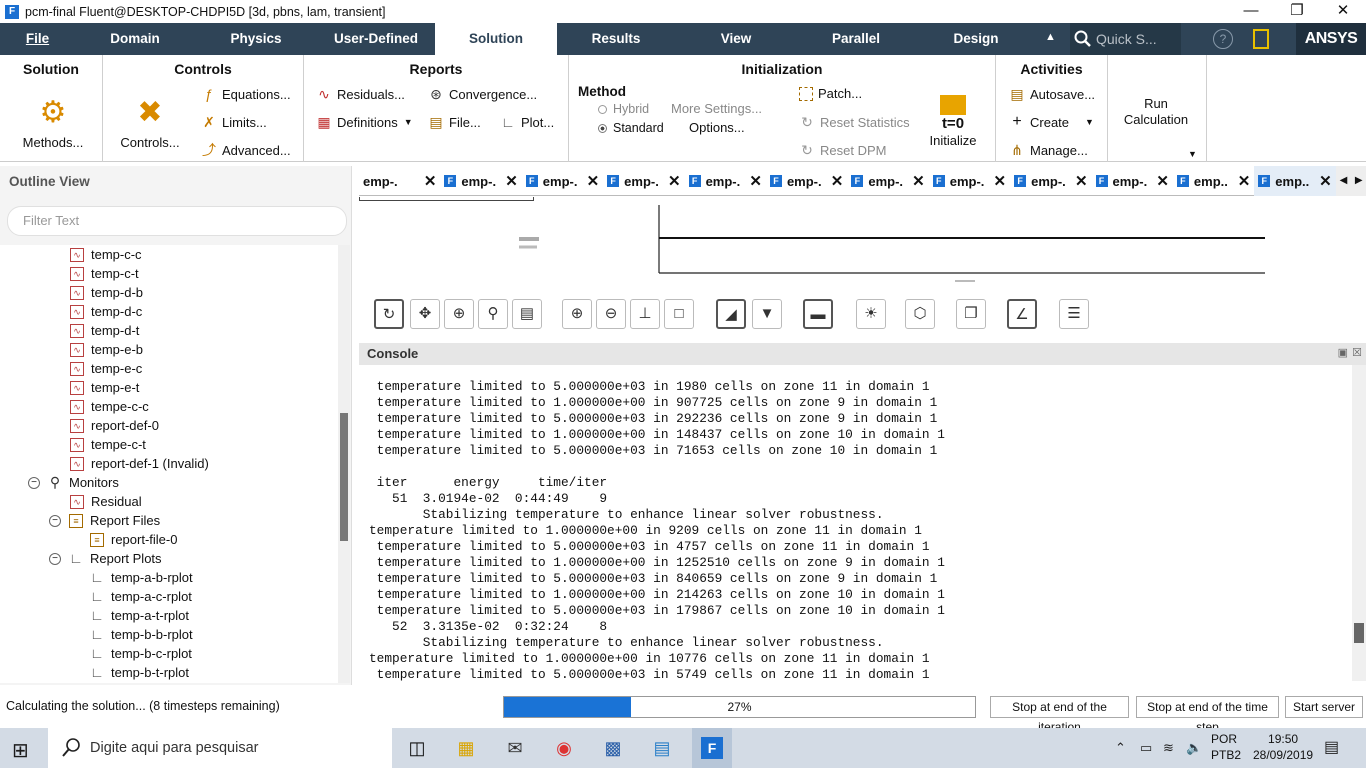 This screenshot has width=1366, height=768. I want to click on tree-item: ∿ temp-e-b, so click(106, 349).